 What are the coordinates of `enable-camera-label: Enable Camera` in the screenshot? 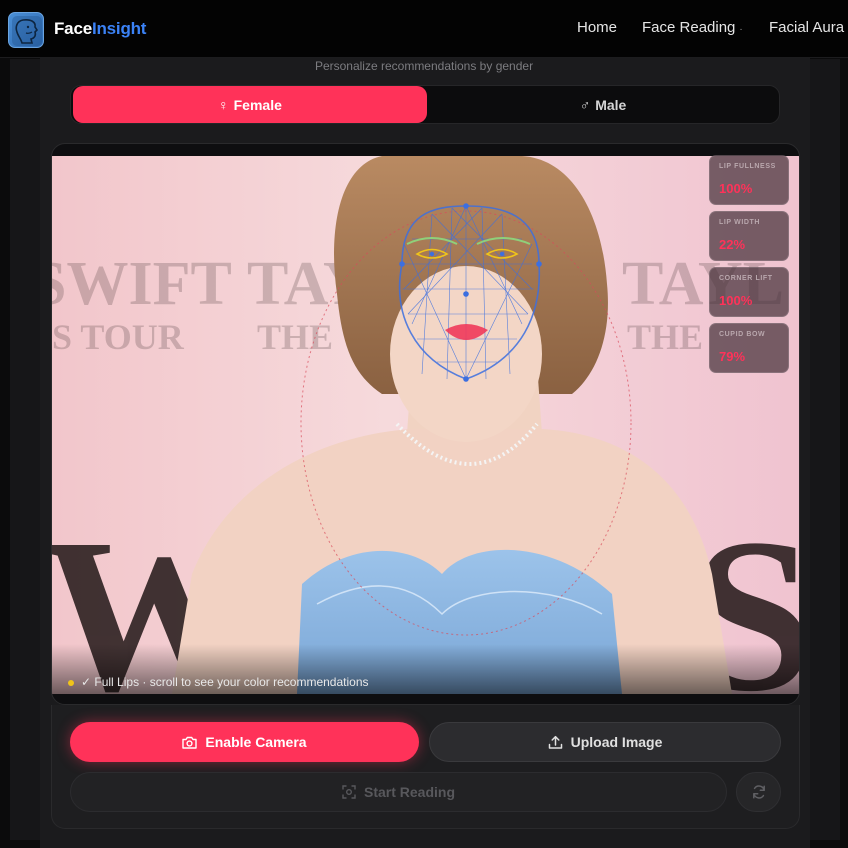 It's located at (256, 742).